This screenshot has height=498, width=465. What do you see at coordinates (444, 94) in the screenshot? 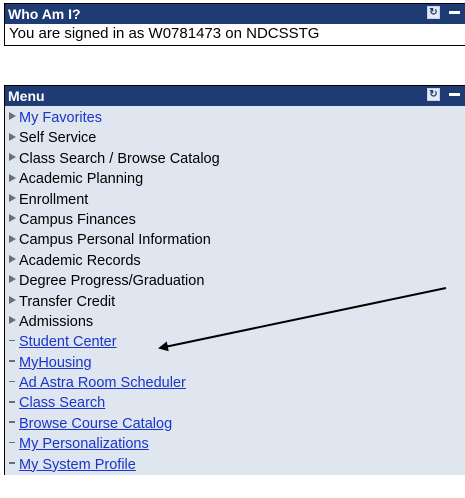
I see `menu-header-icons: ↻` at bounding box center [444, 94].